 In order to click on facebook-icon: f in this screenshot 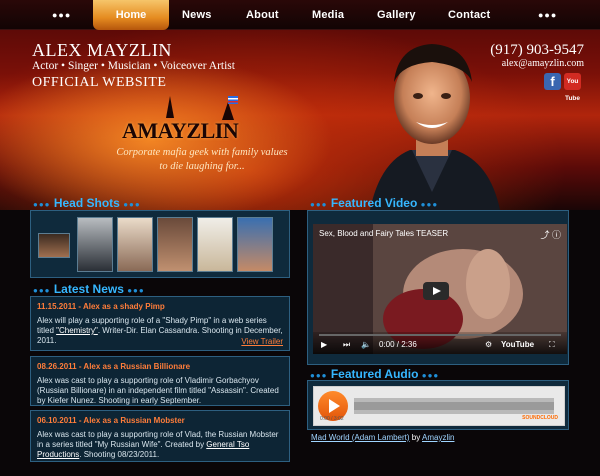, I will do `click(552, 81)`.